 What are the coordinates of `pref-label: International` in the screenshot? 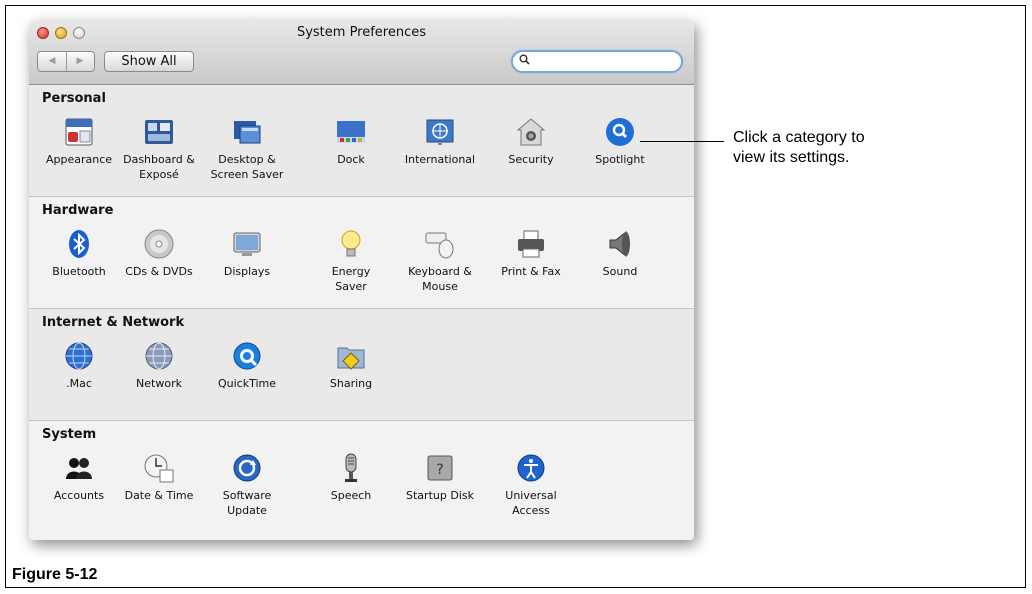 It's located at (440, 159).